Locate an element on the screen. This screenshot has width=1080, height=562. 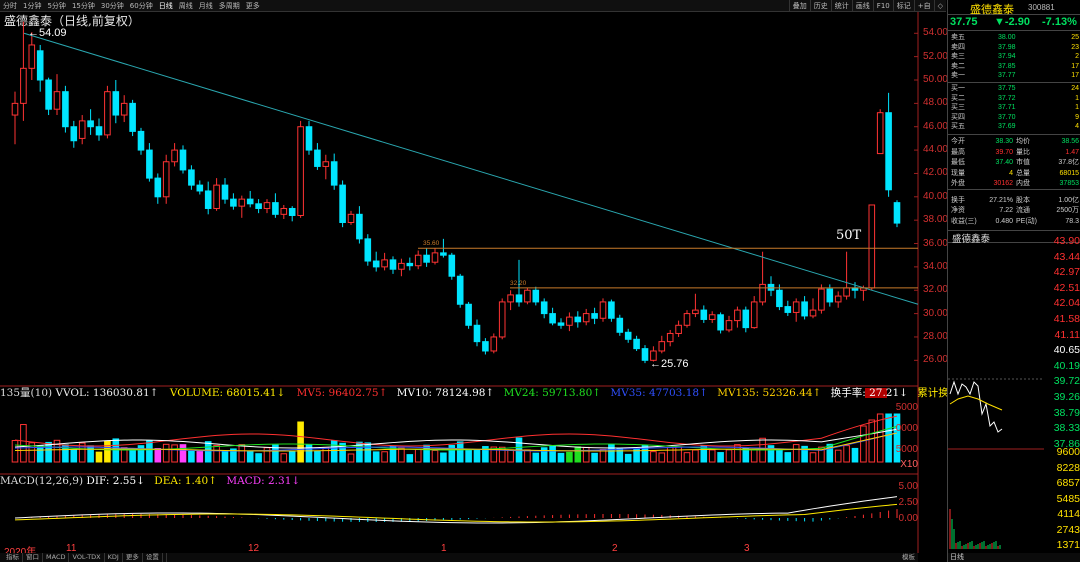
vvol-value: VVOL: 136030.81↑ is located at coordinates (107, 393).